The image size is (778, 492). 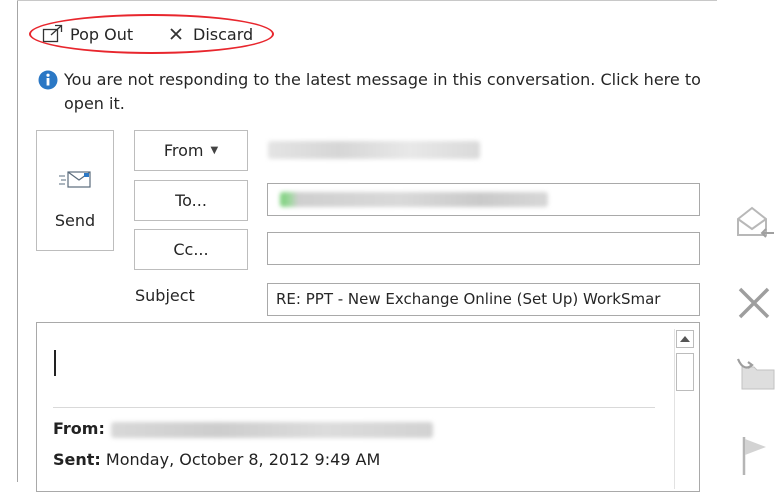 What do you see at coordinates (684, 409) in the screenshot?
I see `vertical-scrollbar` at bounding box center [684, 409].